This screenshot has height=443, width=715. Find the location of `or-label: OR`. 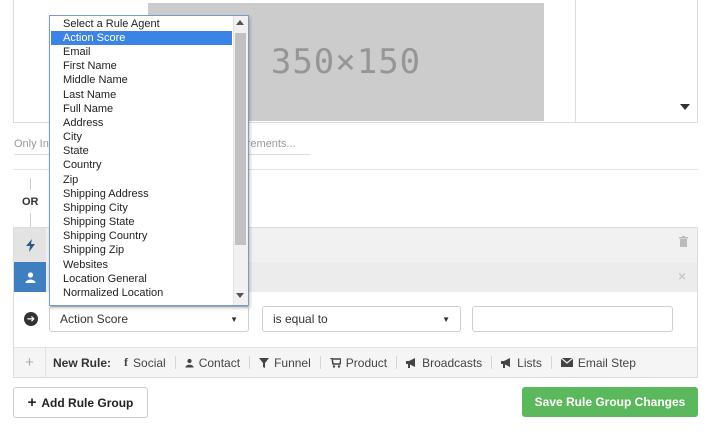

or-label: OR is located at coordinates (30, 202).